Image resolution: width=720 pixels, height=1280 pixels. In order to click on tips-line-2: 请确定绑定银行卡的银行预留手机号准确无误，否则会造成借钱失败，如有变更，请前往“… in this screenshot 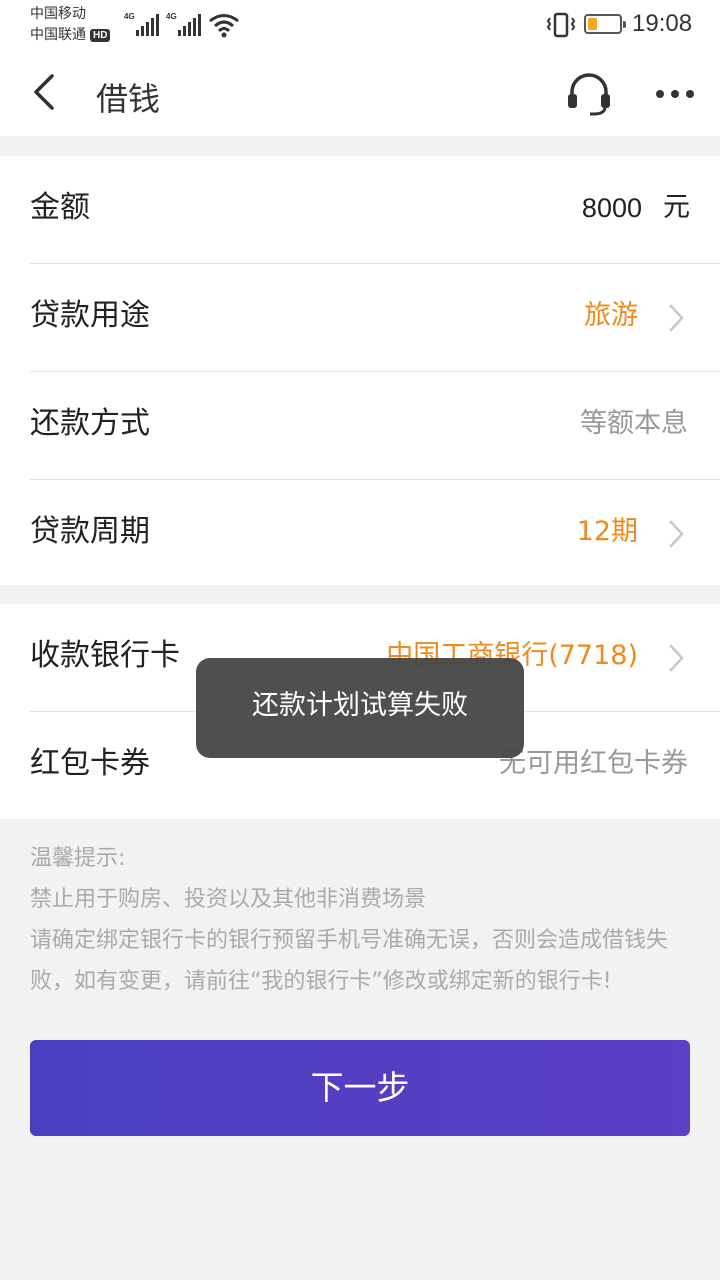, I will do `click(349, 961)`.